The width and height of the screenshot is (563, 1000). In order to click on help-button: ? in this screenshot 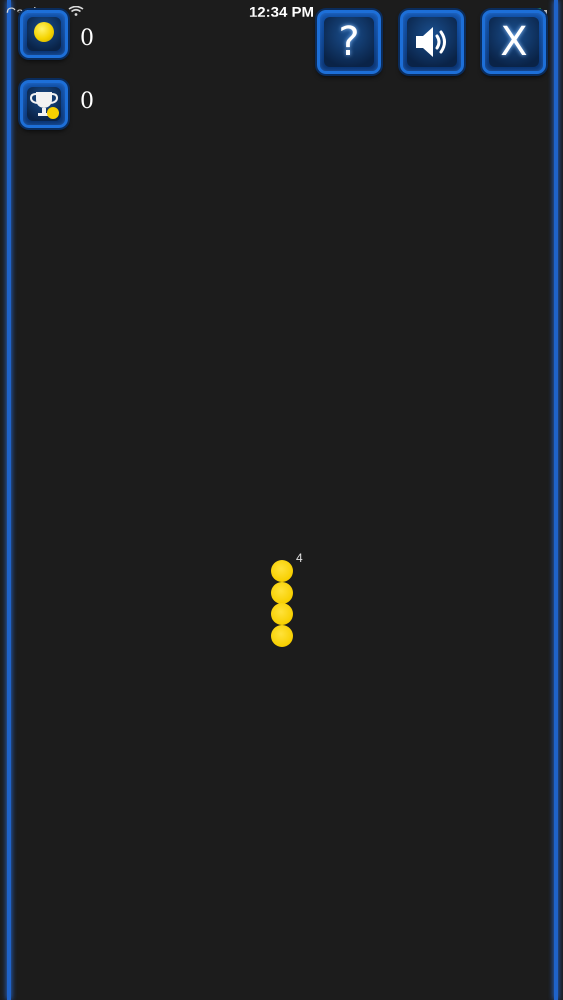, I will do `click(349, 42)`.